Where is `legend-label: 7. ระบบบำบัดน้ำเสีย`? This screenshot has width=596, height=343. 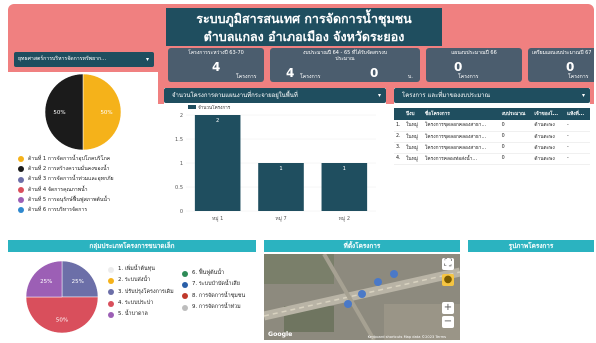
legend-label: 7. ระบบบำบัดน้ำเสีย is located at coordinates (216, 284).